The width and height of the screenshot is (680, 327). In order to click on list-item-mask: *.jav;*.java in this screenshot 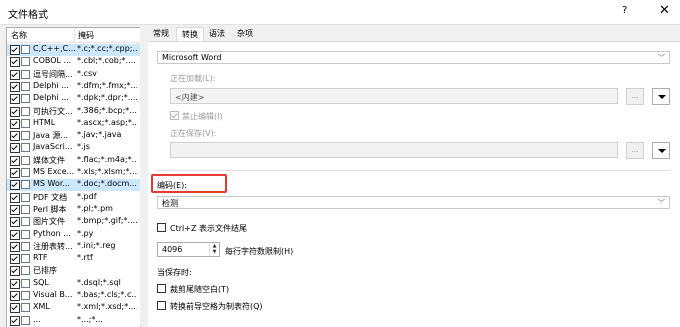, I will do `click(99, 135)`.